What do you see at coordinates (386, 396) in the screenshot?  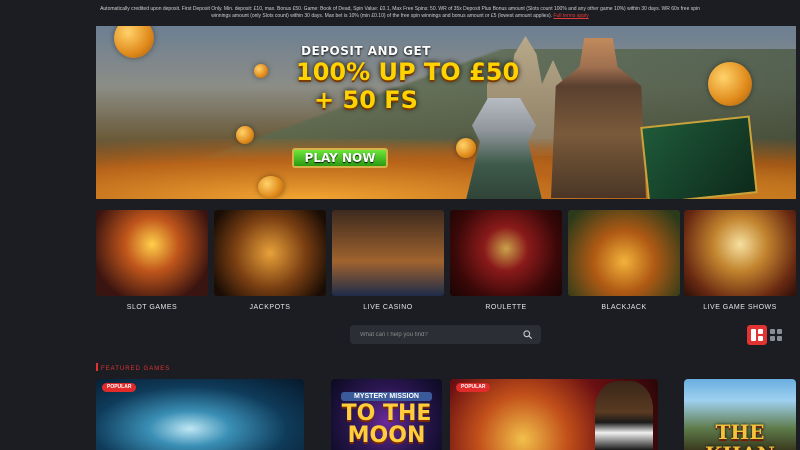 I see `game-title-small: MYSTERY MISSION` at bounding box center [386, 396].